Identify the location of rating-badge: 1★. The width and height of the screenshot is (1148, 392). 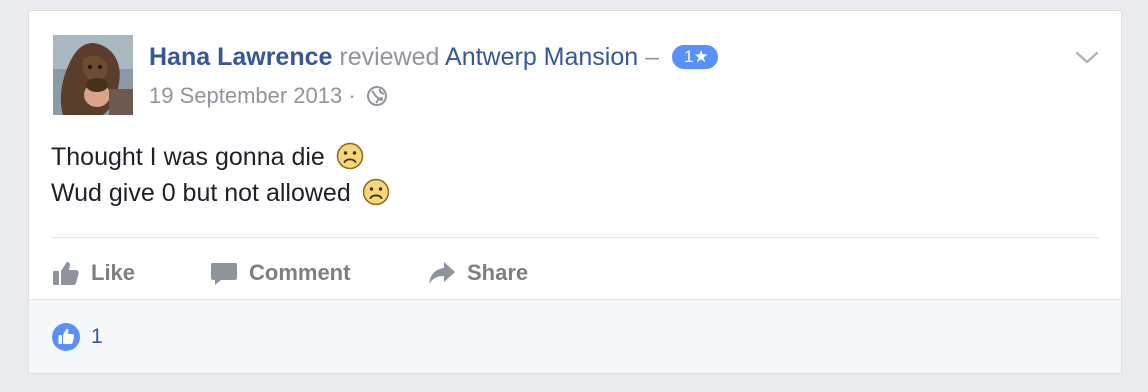
(694, 57).